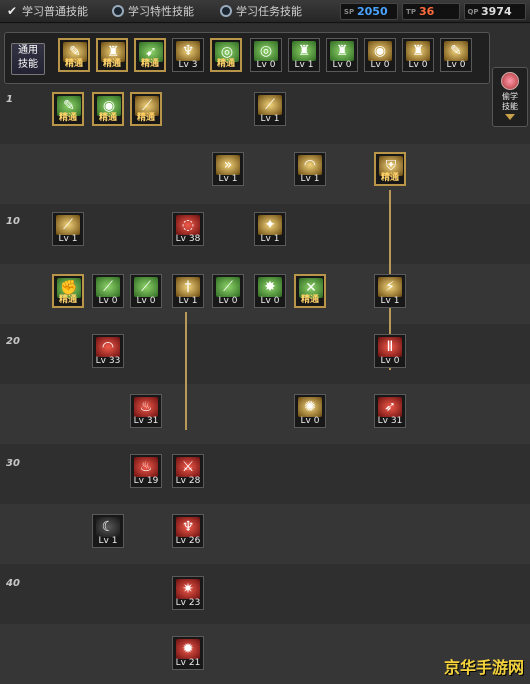 The height and width of the screenshot is (684, 530). Describe the element at coordinates (369, 11) in the screenshot. I see `sp-counter: SP 2050` at that location.